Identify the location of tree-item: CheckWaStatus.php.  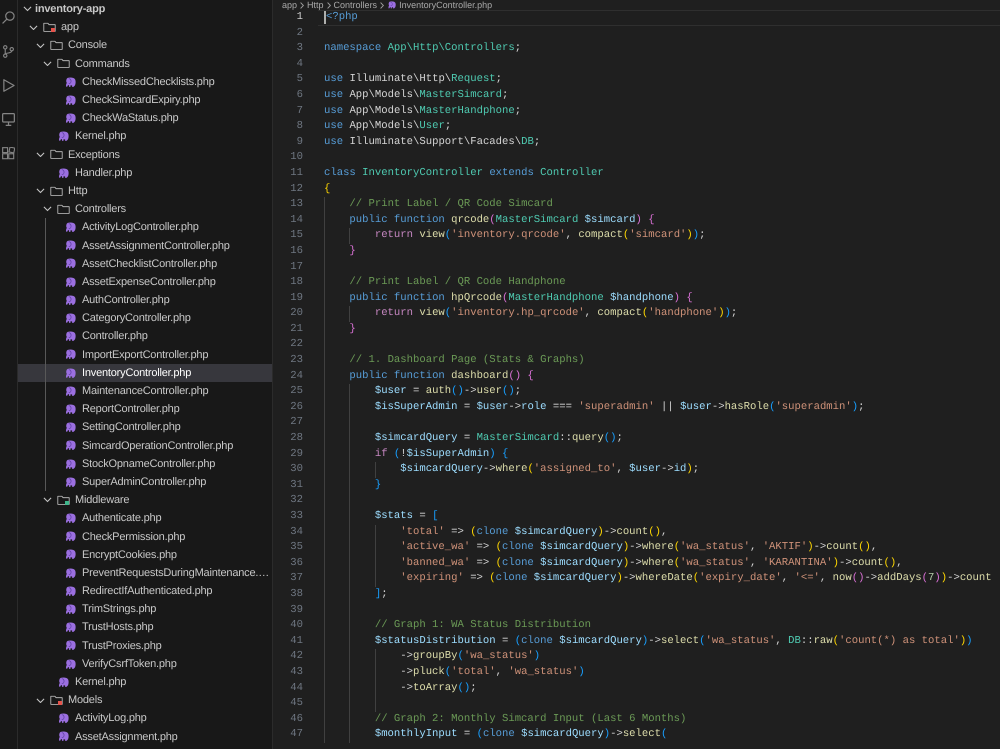
(145, 118).